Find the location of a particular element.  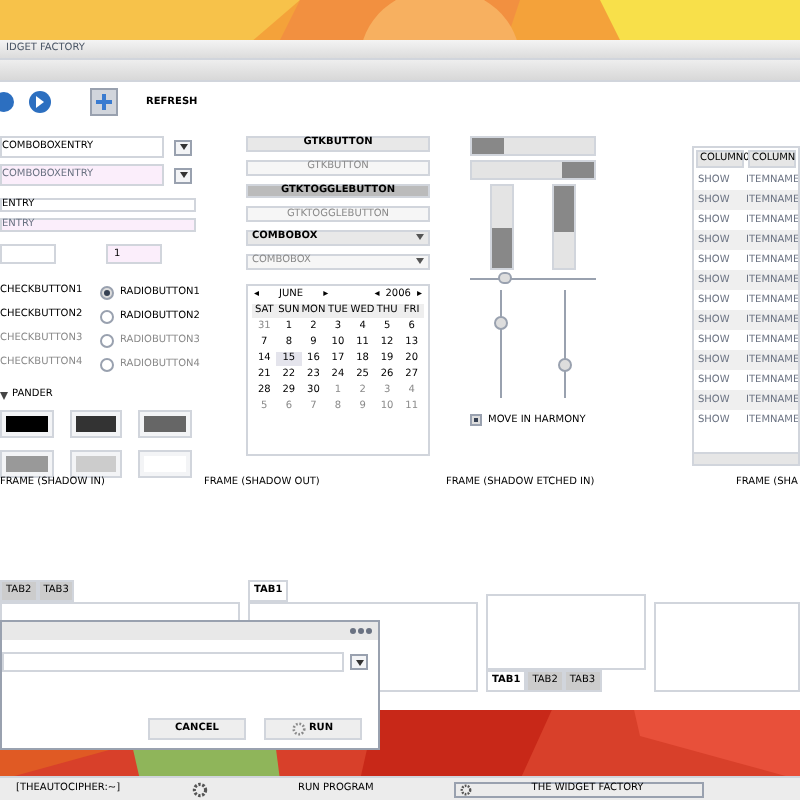

add-button is located at coordinates (104, 102).